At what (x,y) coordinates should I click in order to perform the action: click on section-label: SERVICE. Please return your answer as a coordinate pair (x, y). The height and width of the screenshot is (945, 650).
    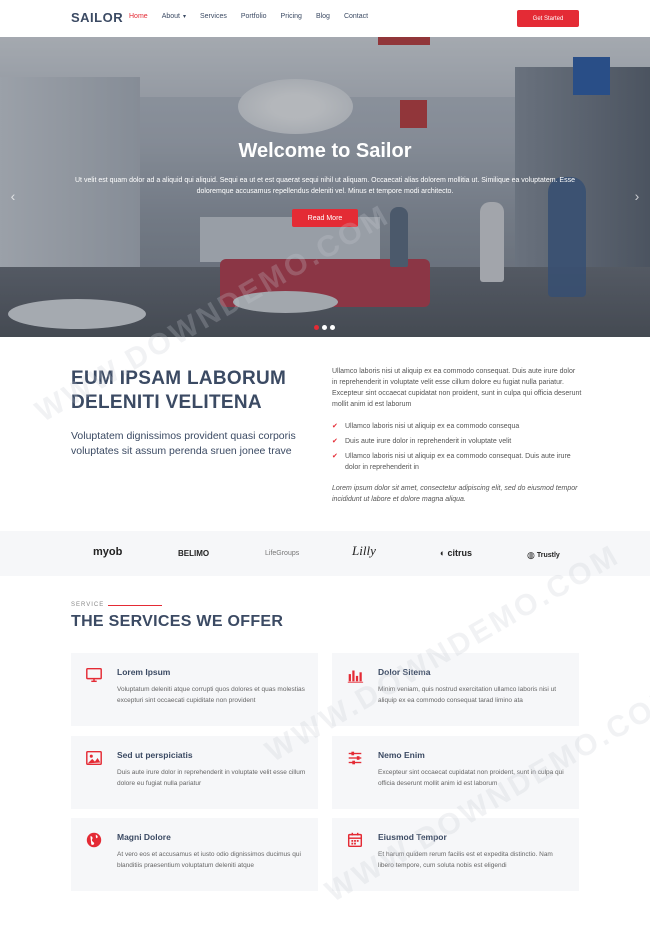
    Looking at the image, I should click on (88, 605).